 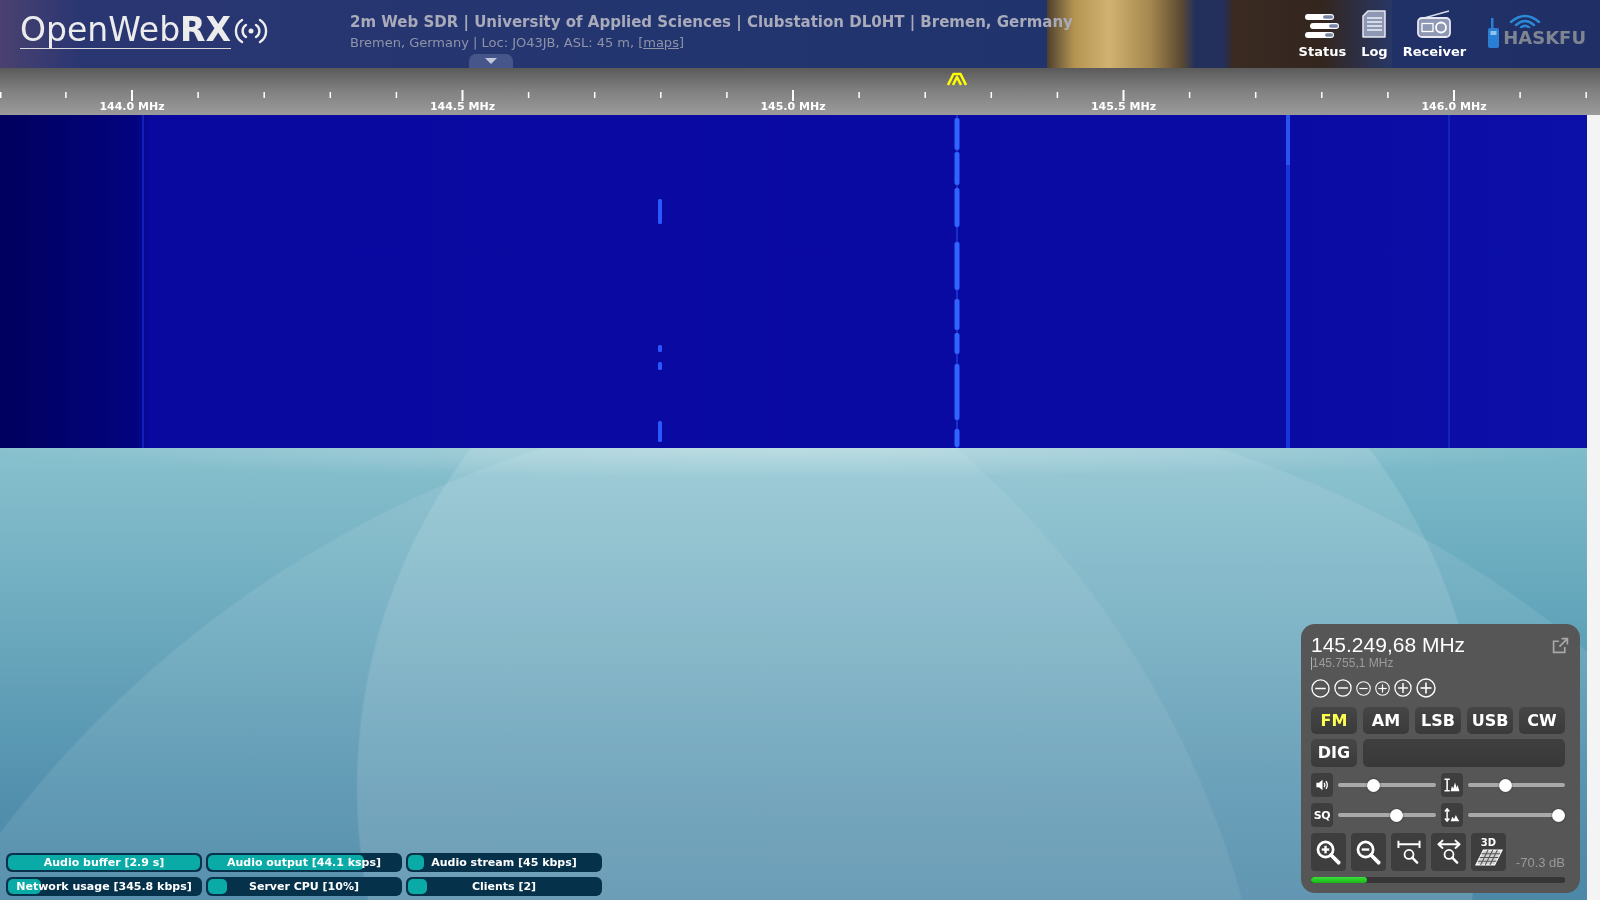 What do you see at coordinates (661, 42) in the screenshot?
I see `maps-link: [maps]` at bounding box center [661, 42].